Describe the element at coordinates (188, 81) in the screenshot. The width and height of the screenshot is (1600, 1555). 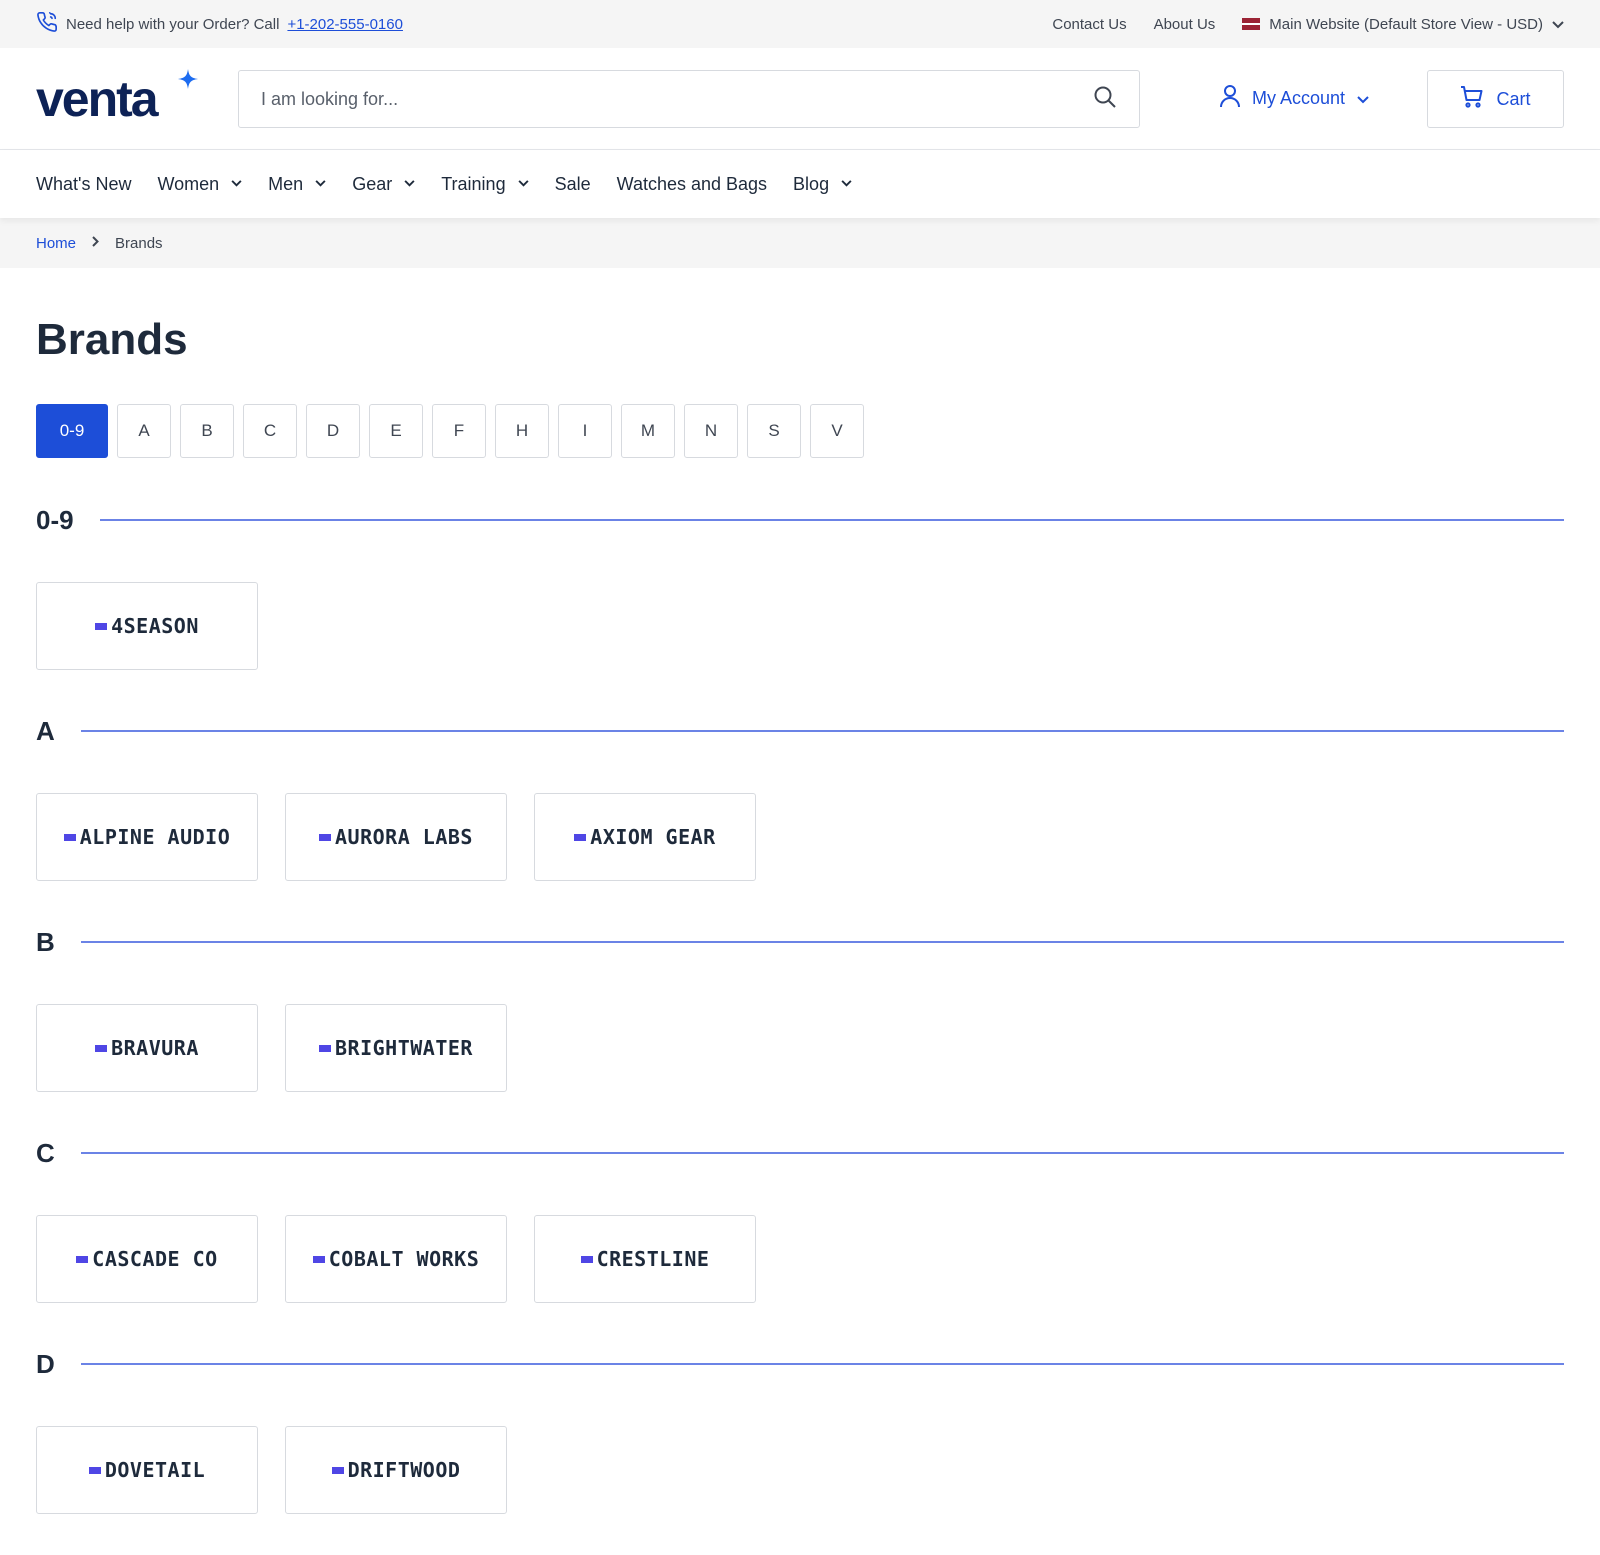
I see `sparkle-icon` at that location.